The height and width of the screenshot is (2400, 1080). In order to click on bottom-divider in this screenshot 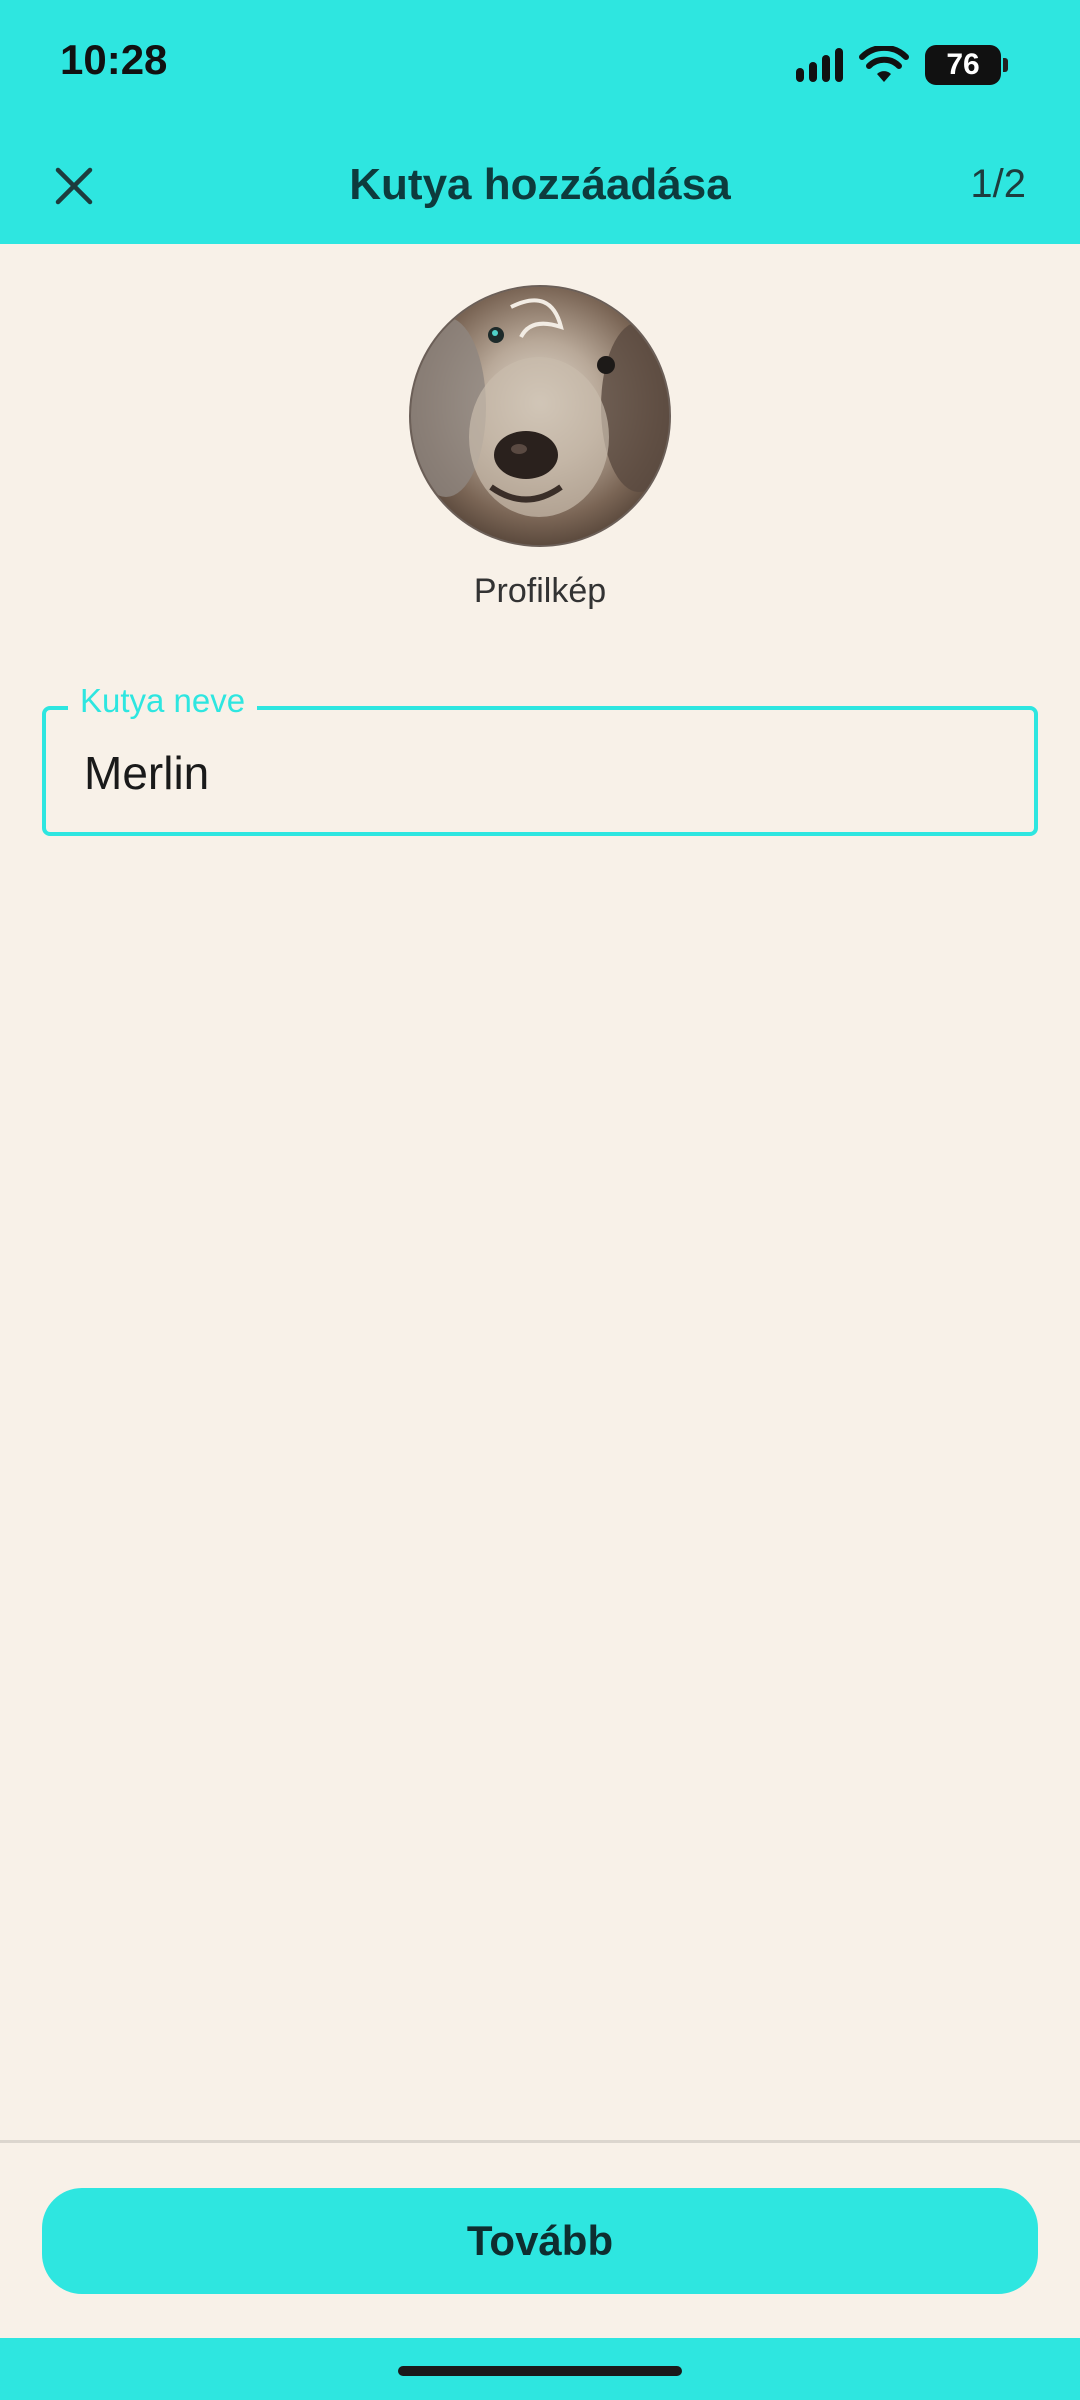, I will do `click(540, 2141)`.